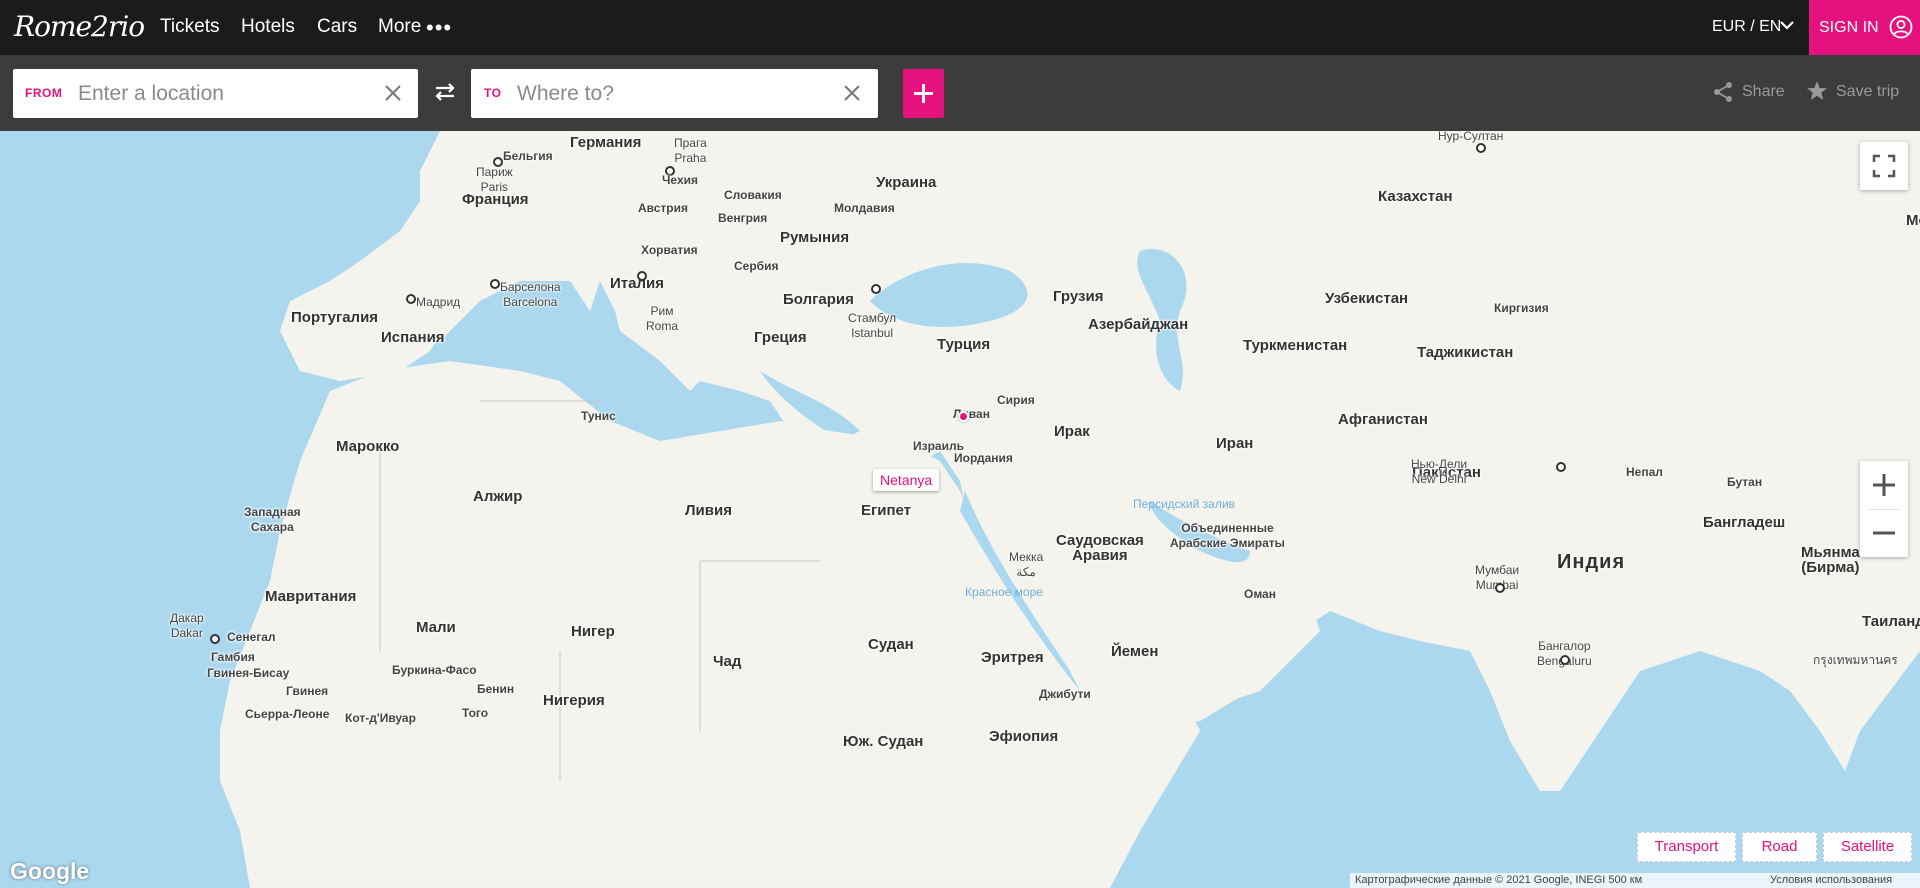  Describe the element at coordinates (923, 93) in the screenshot. I see `add-destination-button` at that location.